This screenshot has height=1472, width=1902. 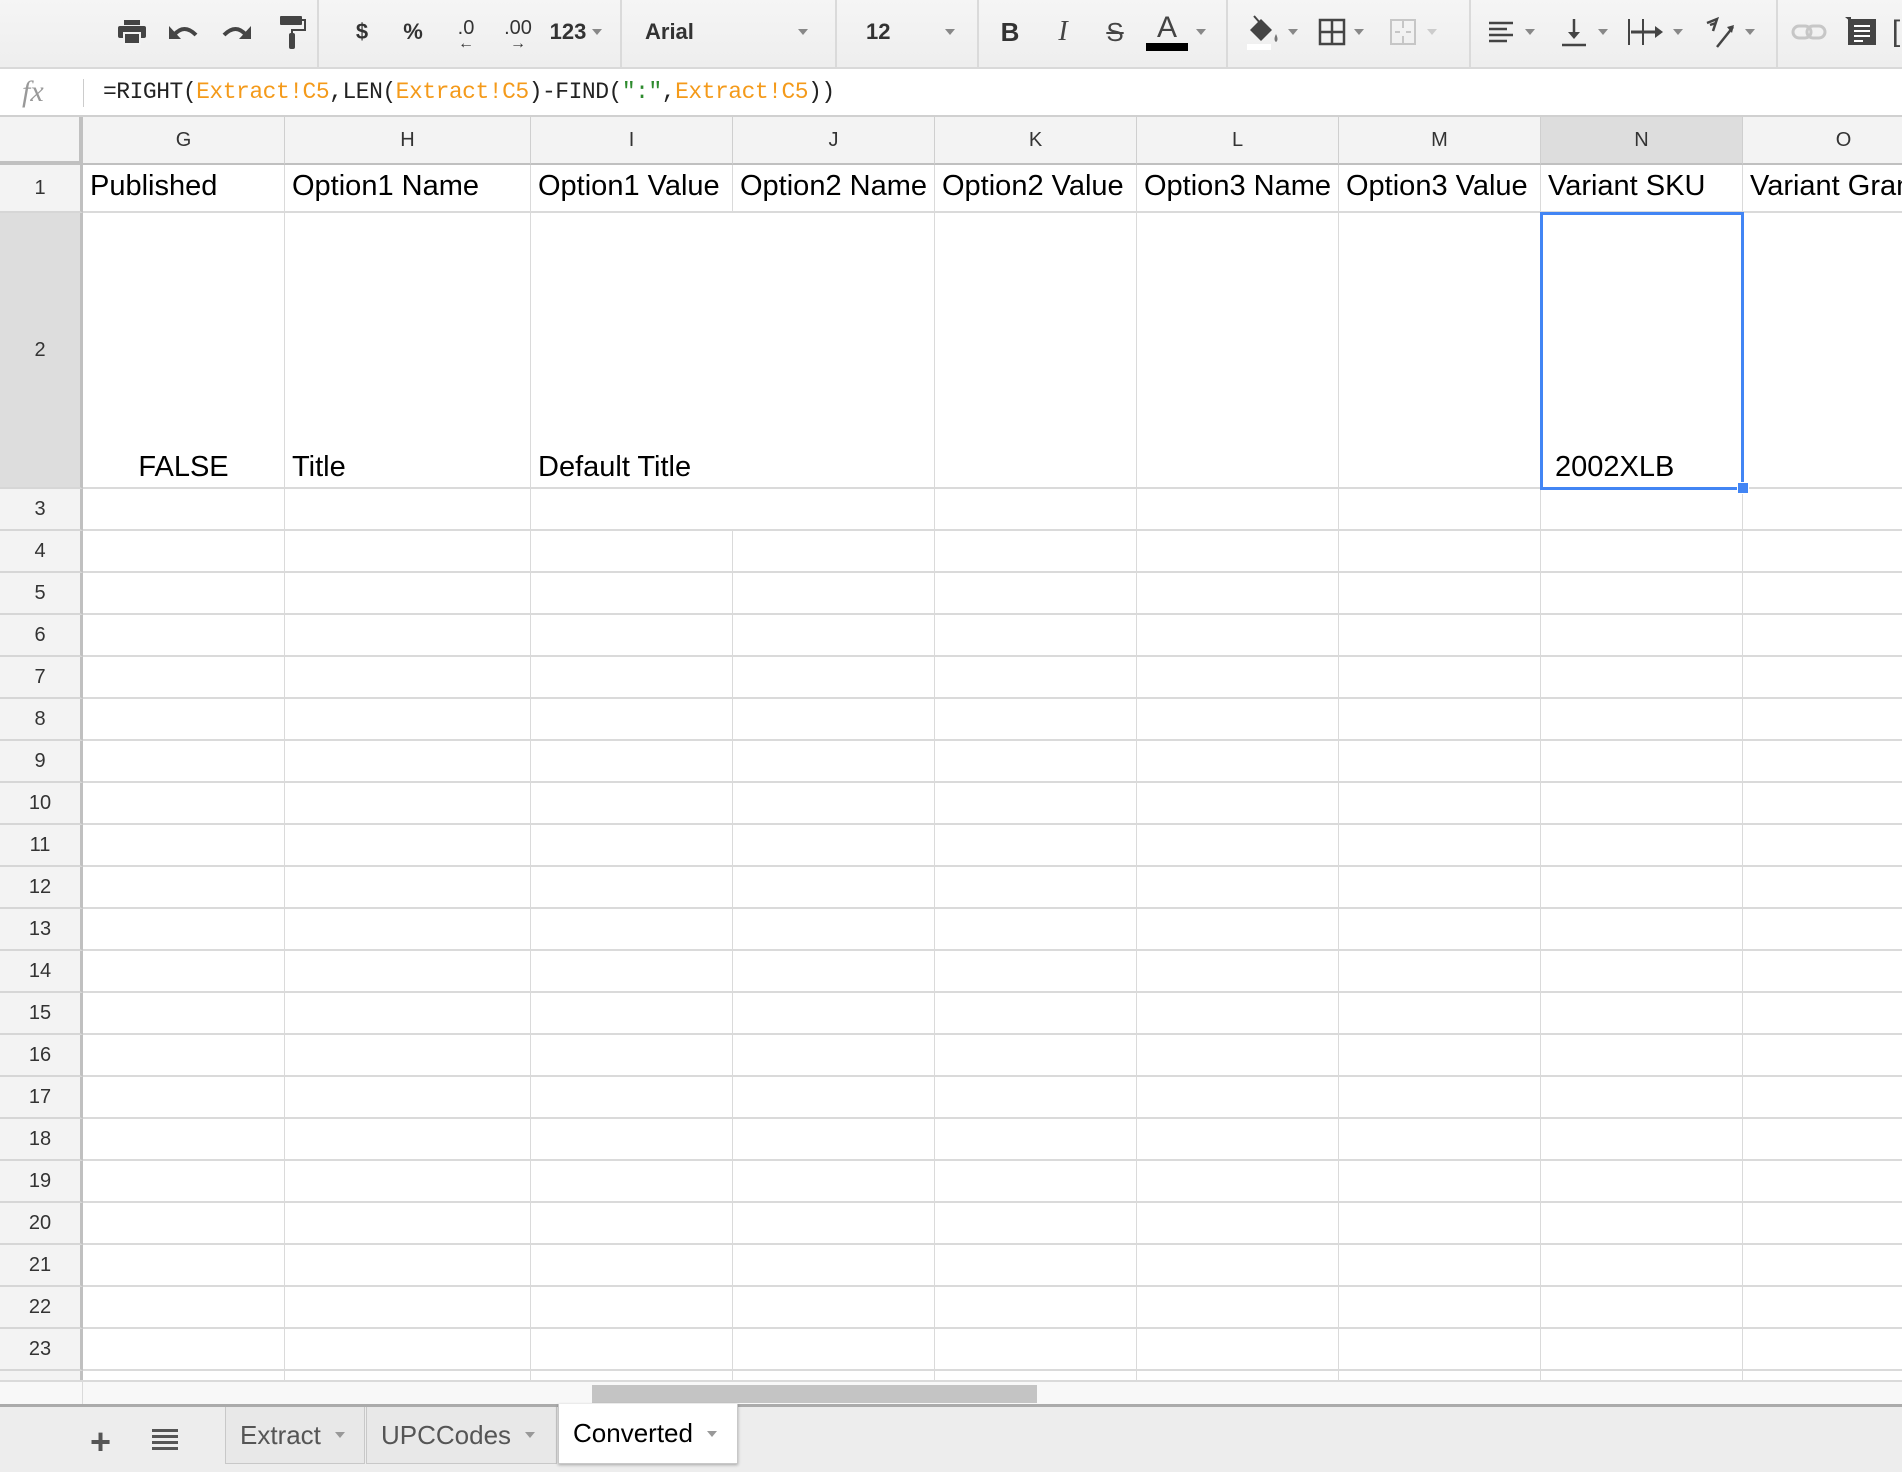 I want to click on cell-n21, so click(x=1642, y=1266).